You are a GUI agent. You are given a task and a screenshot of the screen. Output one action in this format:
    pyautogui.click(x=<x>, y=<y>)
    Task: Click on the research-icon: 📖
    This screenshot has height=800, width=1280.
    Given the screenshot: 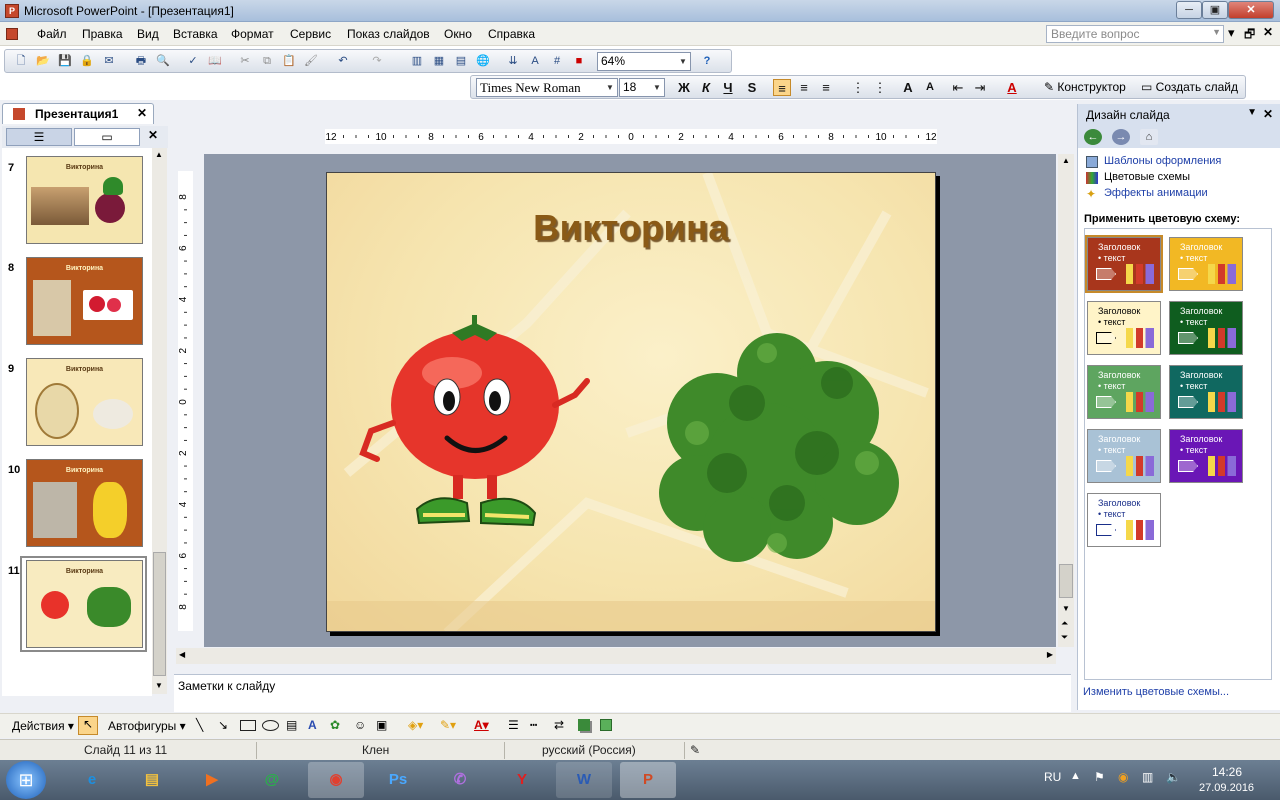 What is the action you would take?
    pyautogui.click(x=215, y=61)
    